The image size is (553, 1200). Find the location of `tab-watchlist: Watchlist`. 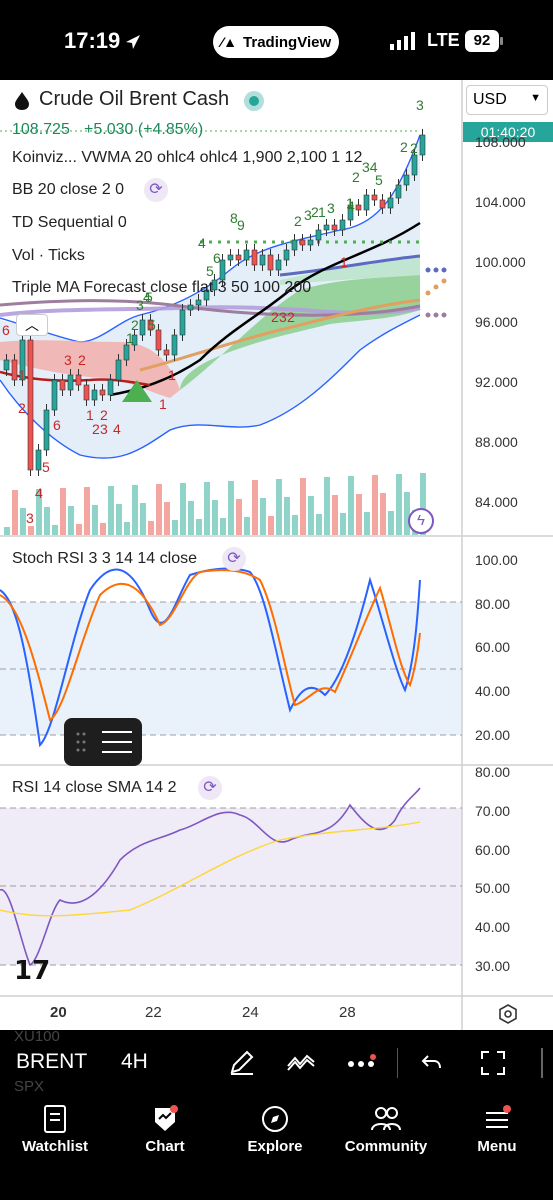

tab-watchlist: Watchlist is located at coordinates (55, 1125).